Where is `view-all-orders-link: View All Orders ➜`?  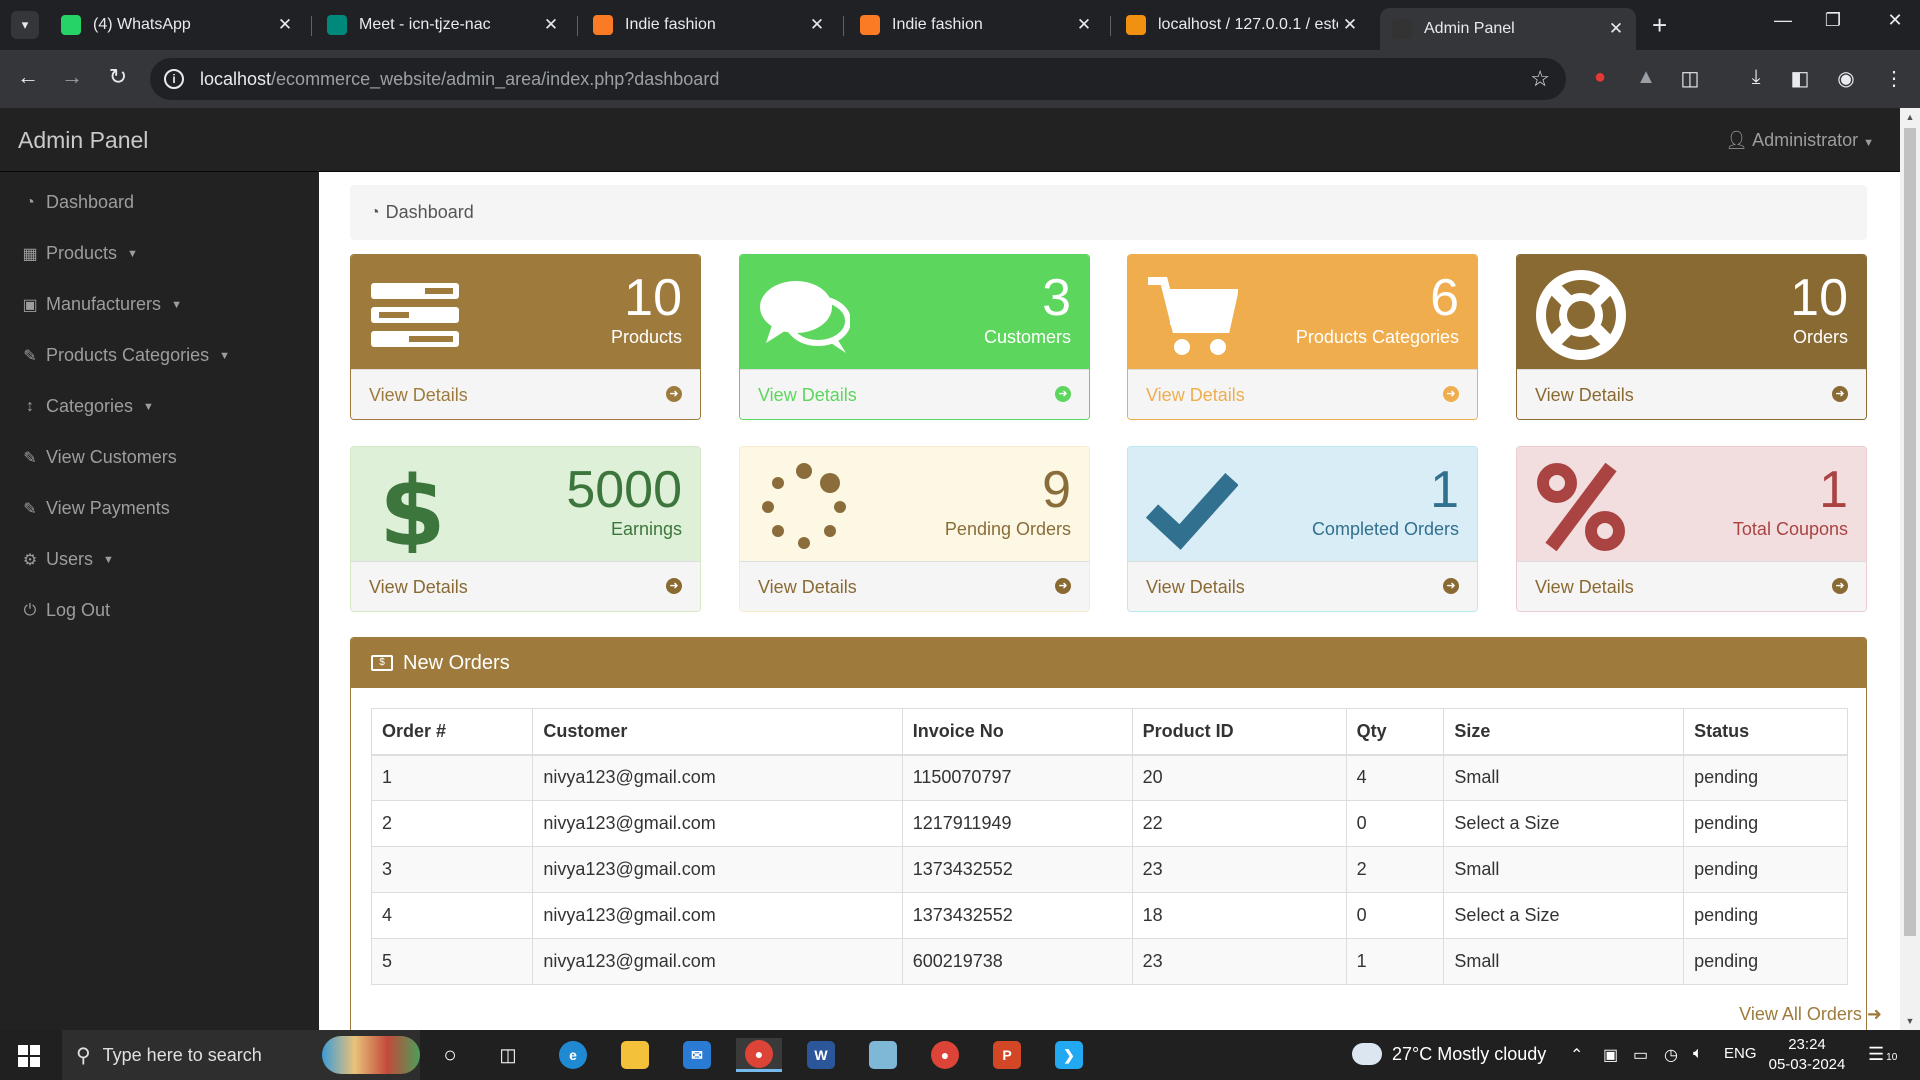 view-all-orders-link: View All Orders ➜ is located at coordinates (1810, 1014).